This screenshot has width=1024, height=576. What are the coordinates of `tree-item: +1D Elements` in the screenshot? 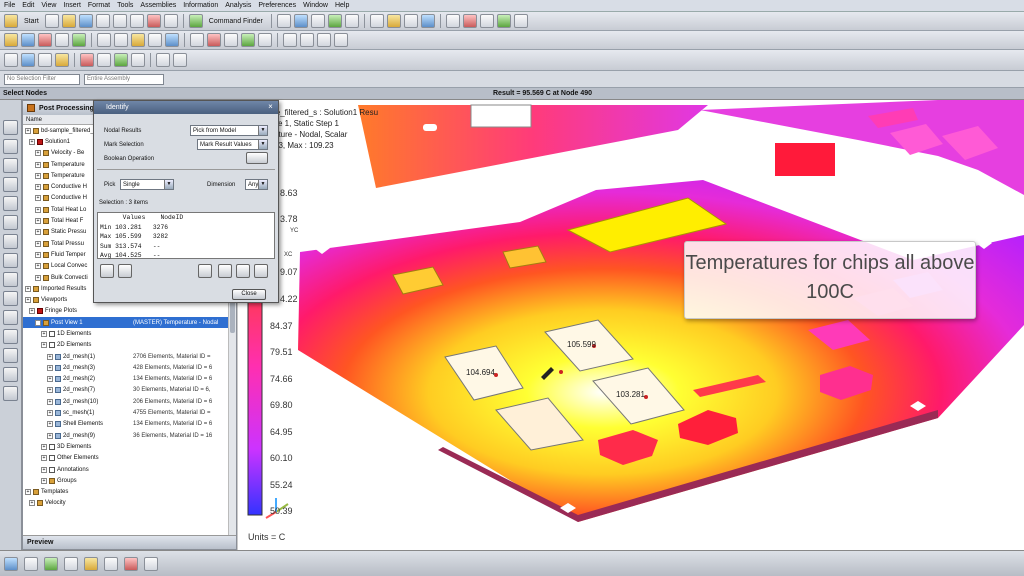 It's located at (129, 333).